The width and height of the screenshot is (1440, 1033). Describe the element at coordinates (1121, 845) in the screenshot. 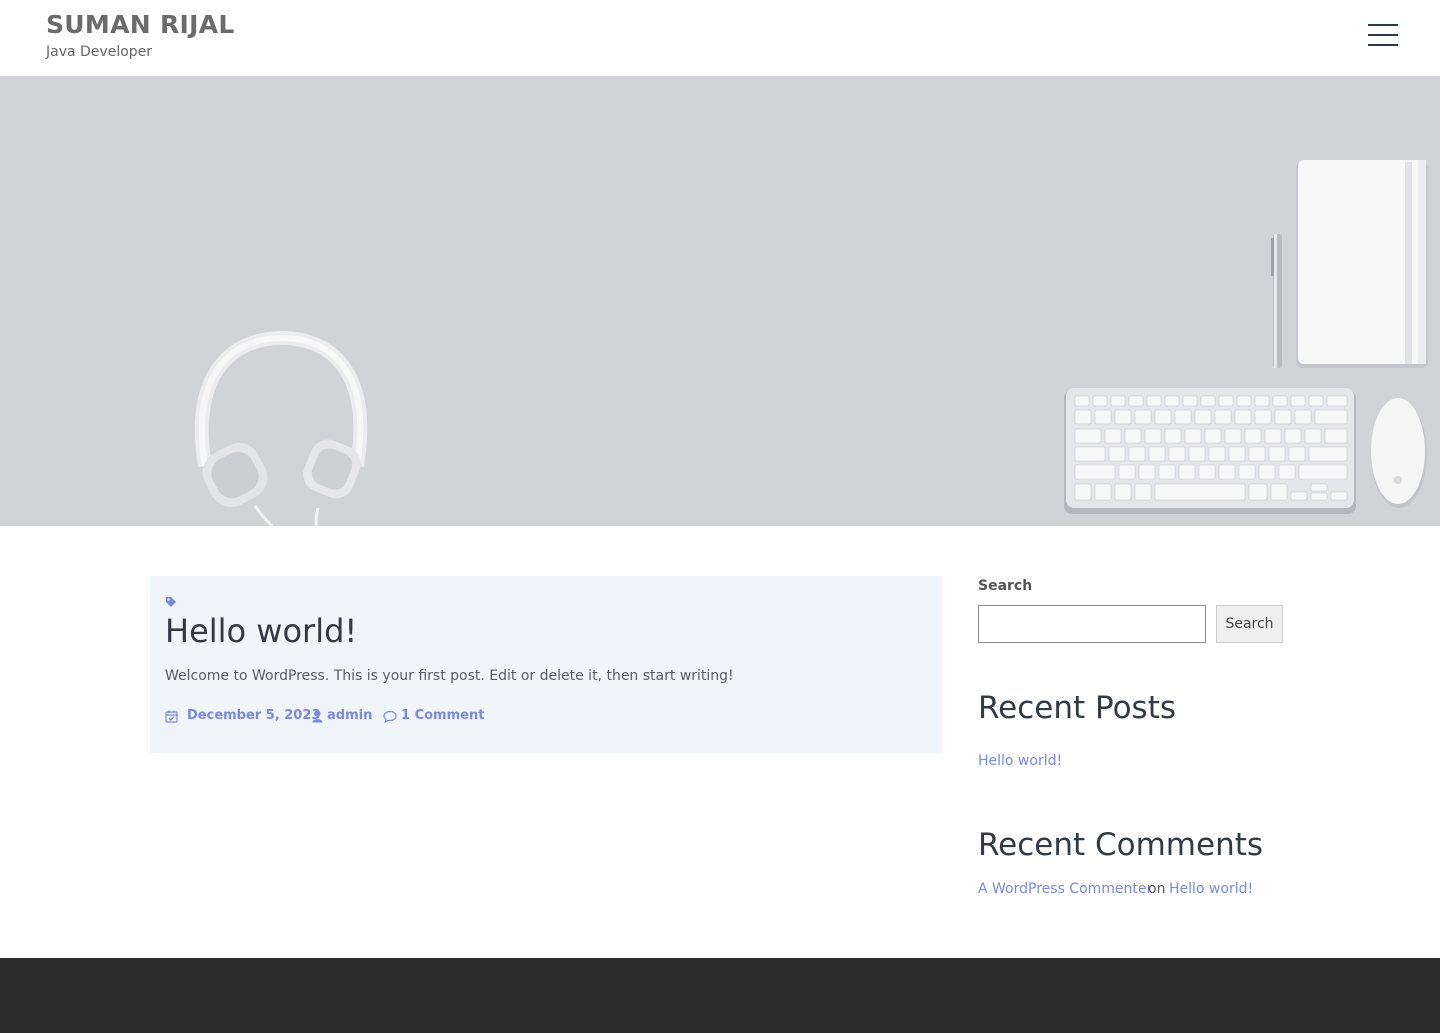

I see `recent-comments-heading: Recent Comments` at that location.